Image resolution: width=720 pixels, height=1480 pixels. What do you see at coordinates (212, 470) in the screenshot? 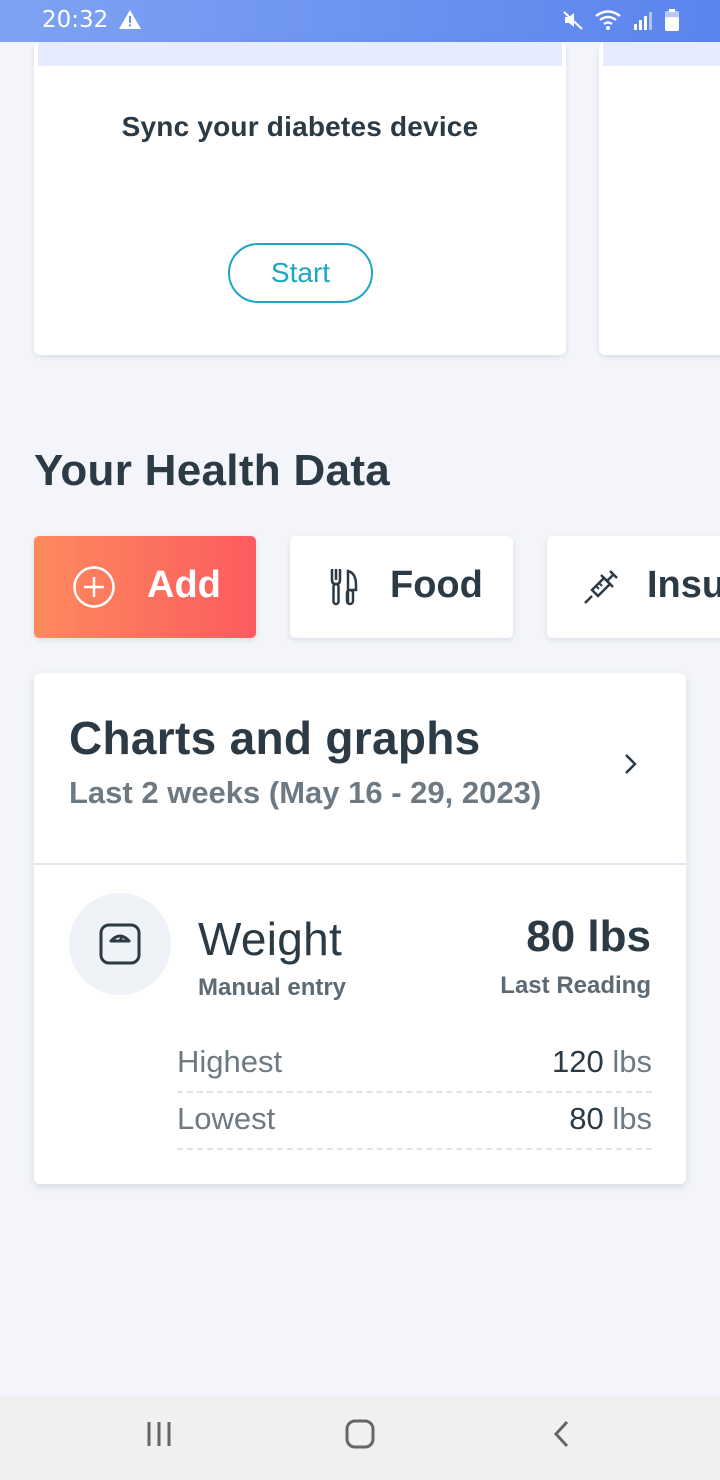
I see `section-title: Your Health Data` at bounding box center [212, 470].